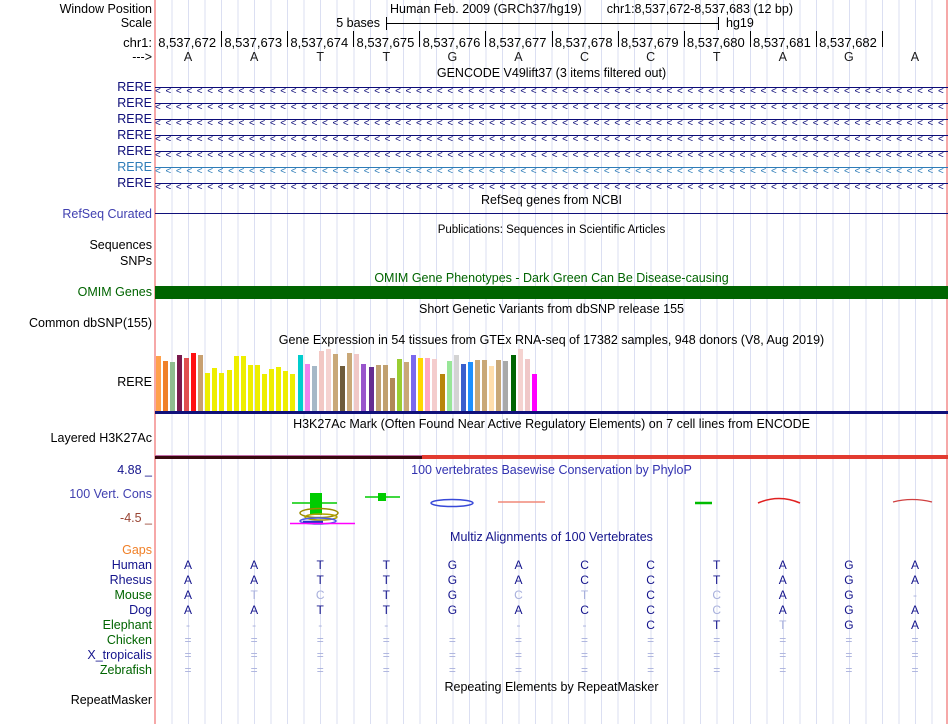  I want to click on gtex-barchart, so click(551, 380).